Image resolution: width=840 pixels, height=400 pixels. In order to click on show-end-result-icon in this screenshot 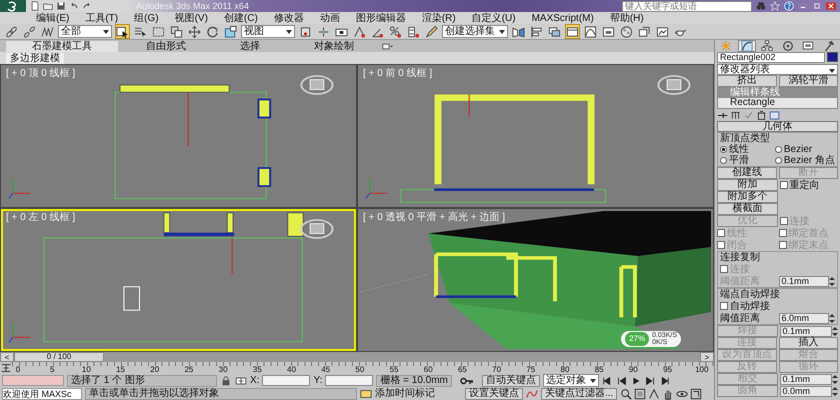, I will do `click(735, 115)`.